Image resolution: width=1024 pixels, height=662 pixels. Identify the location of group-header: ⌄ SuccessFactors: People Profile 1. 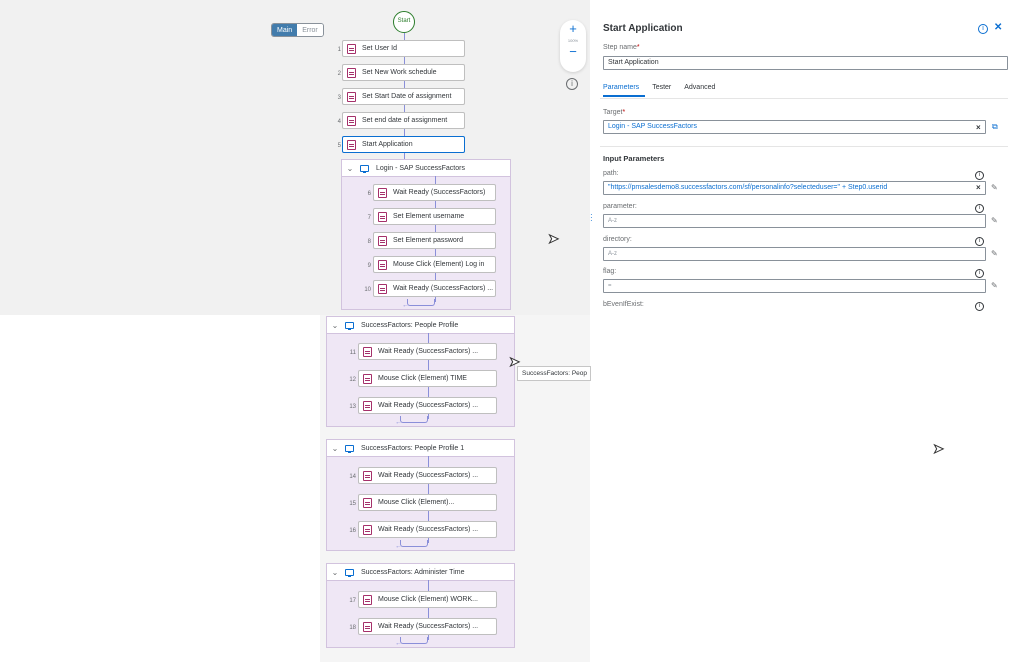
(420, 448).